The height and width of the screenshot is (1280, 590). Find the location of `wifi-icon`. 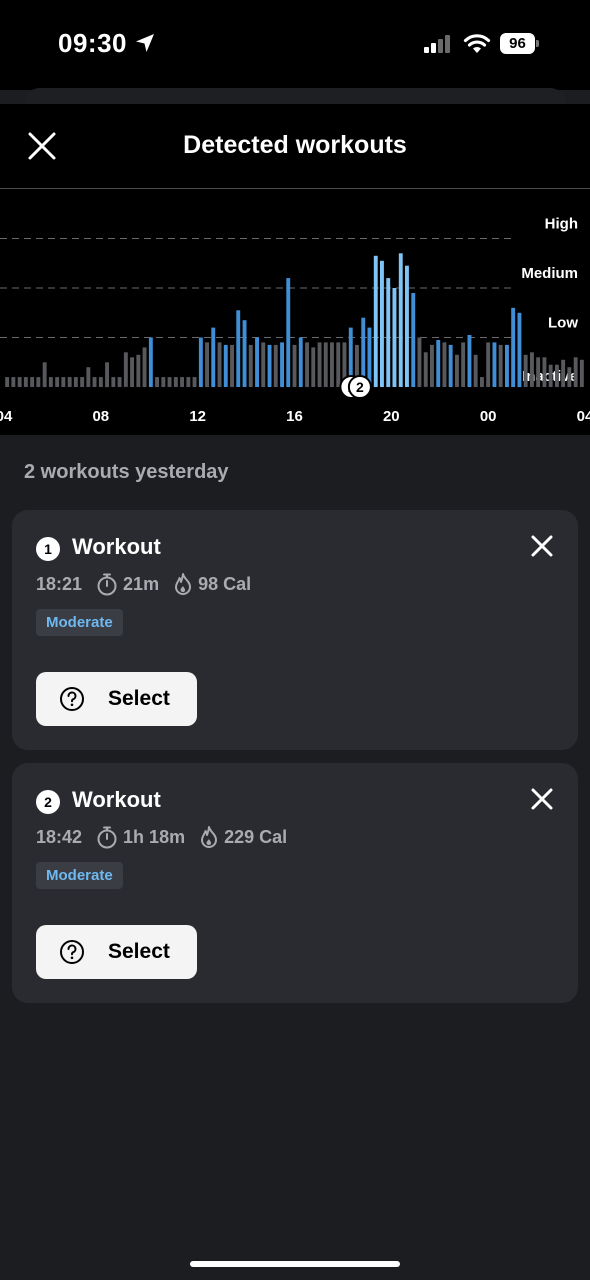

wifi-icon is located at coordinates (477, 43).